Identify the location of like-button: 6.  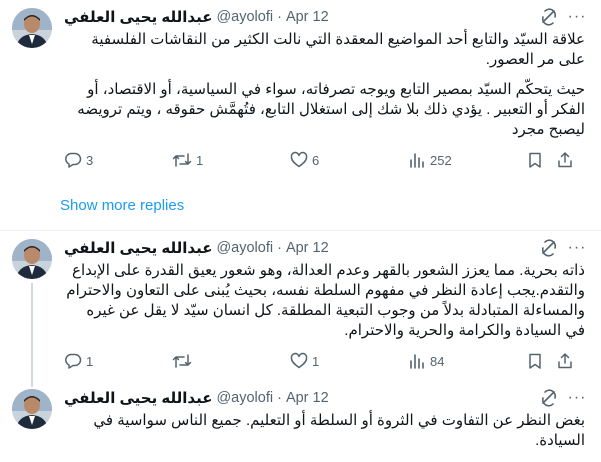
(349, 160).